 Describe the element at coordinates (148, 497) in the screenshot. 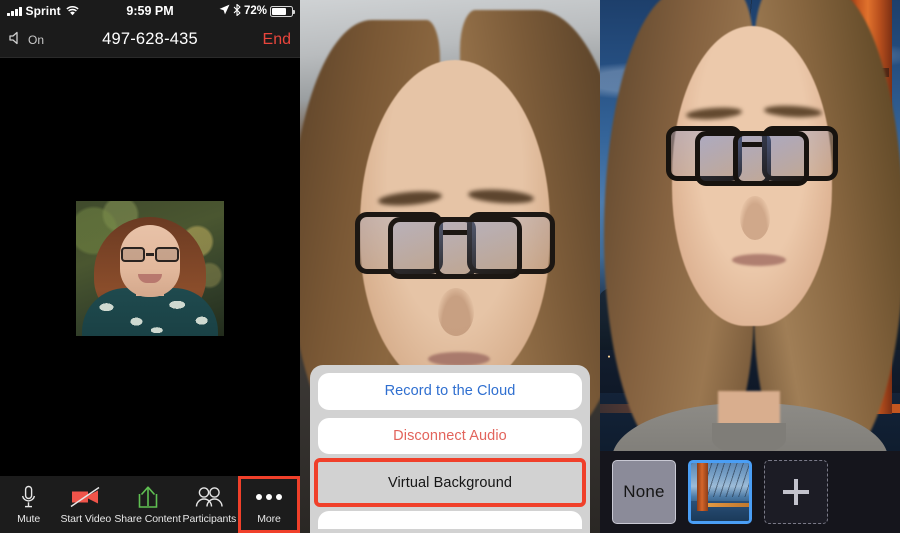

I see `share-up-arrow-icon` at that location.